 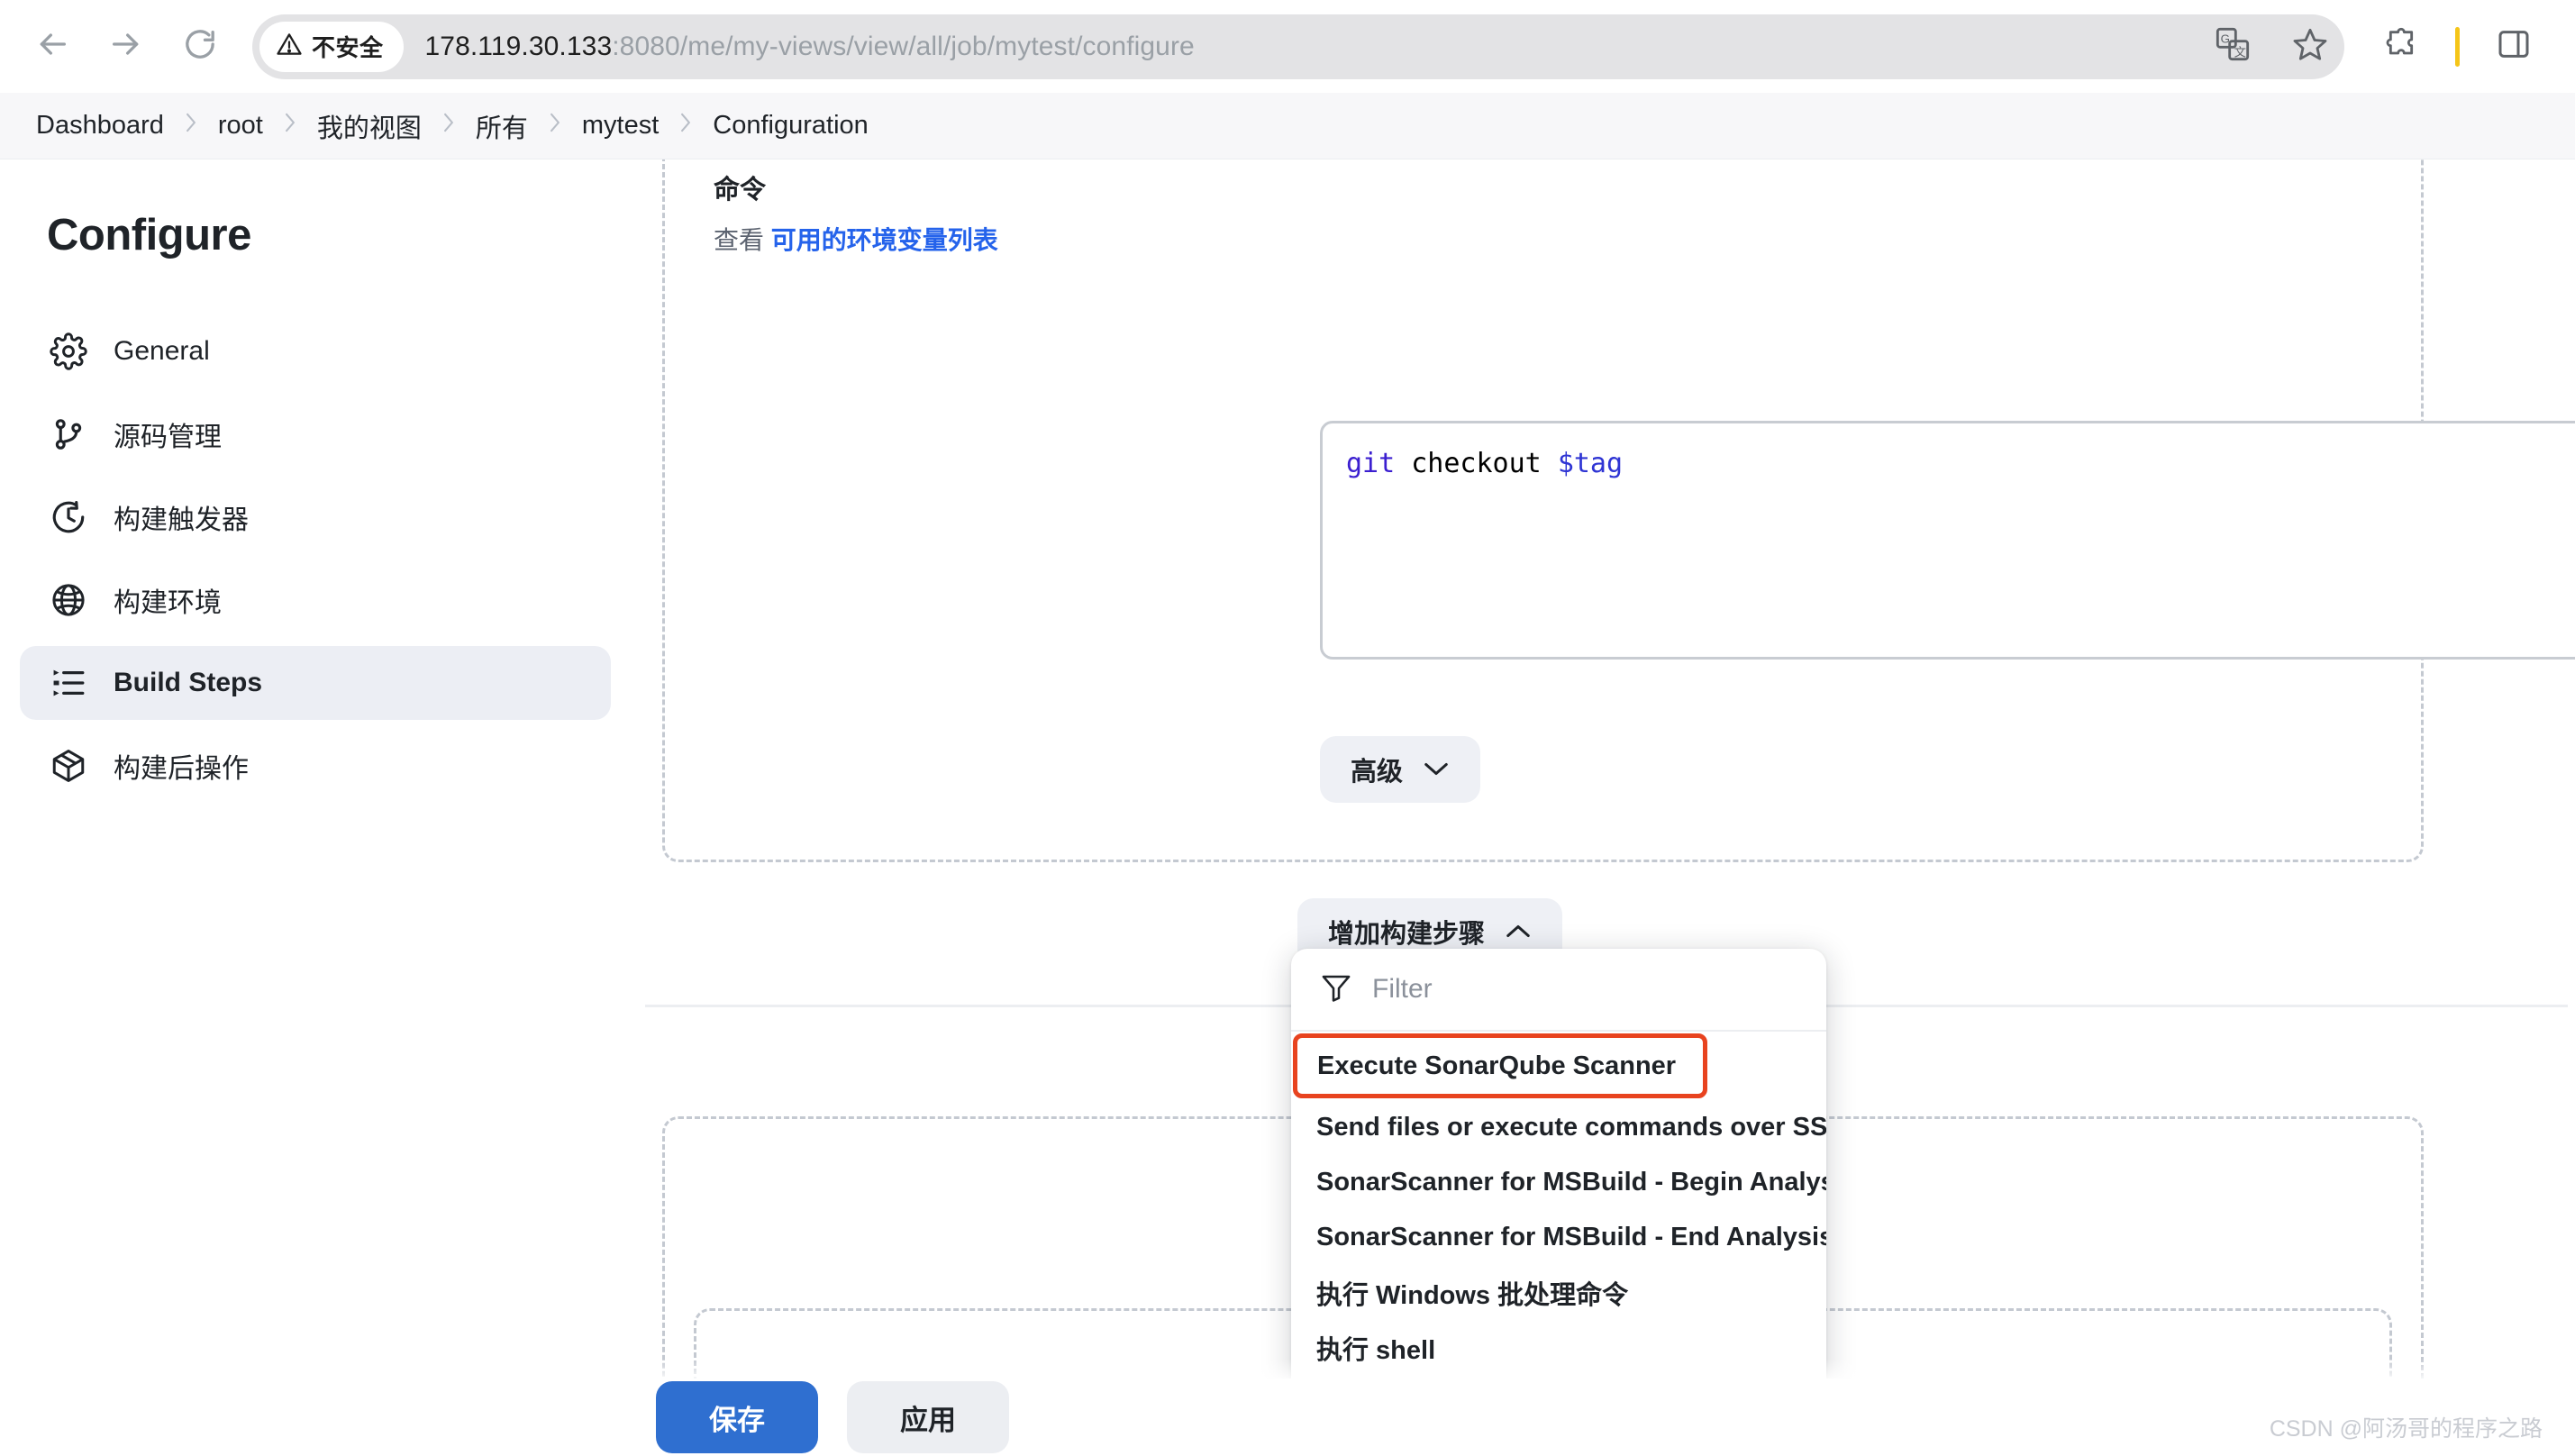 I want to click on forward-button, so click(x=127, y=46).